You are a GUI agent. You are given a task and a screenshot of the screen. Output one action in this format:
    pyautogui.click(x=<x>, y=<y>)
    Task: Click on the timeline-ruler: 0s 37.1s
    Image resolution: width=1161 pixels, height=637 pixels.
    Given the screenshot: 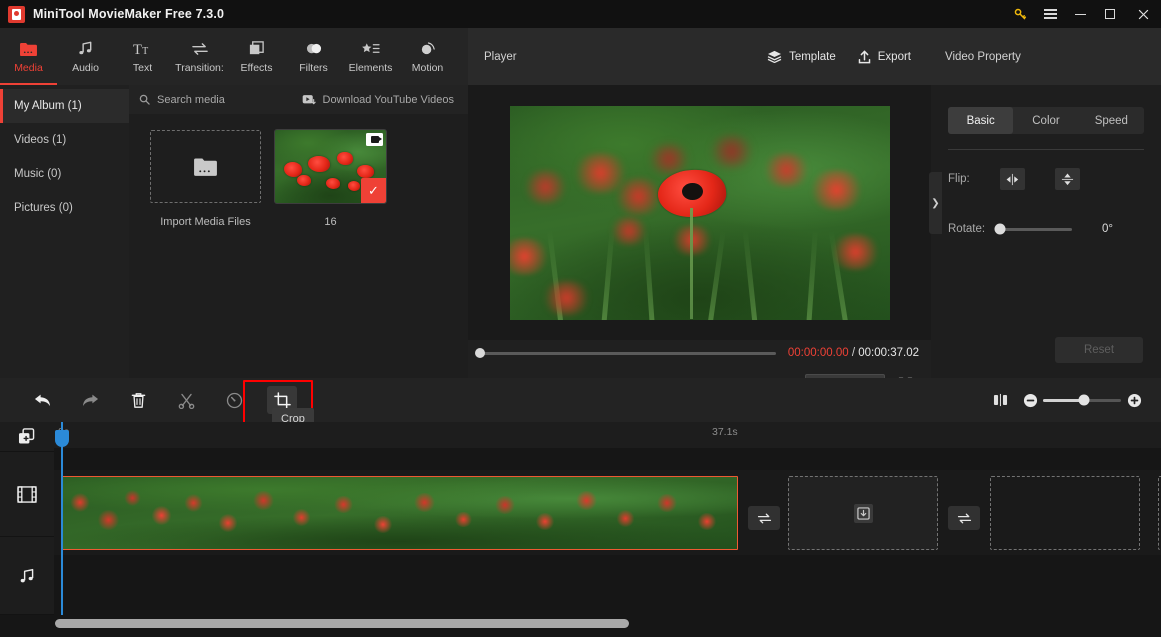 What is the action you would take?
    pyautogui.click(x=607, y=435)
    